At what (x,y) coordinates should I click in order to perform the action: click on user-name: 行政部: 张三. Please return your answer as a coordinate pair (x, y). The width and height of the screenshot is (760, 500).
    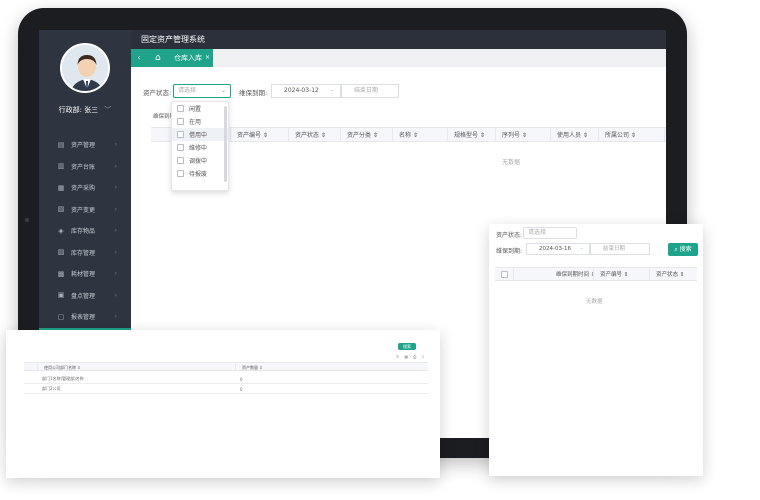
    Looking at the image, I should click on (78, 110).